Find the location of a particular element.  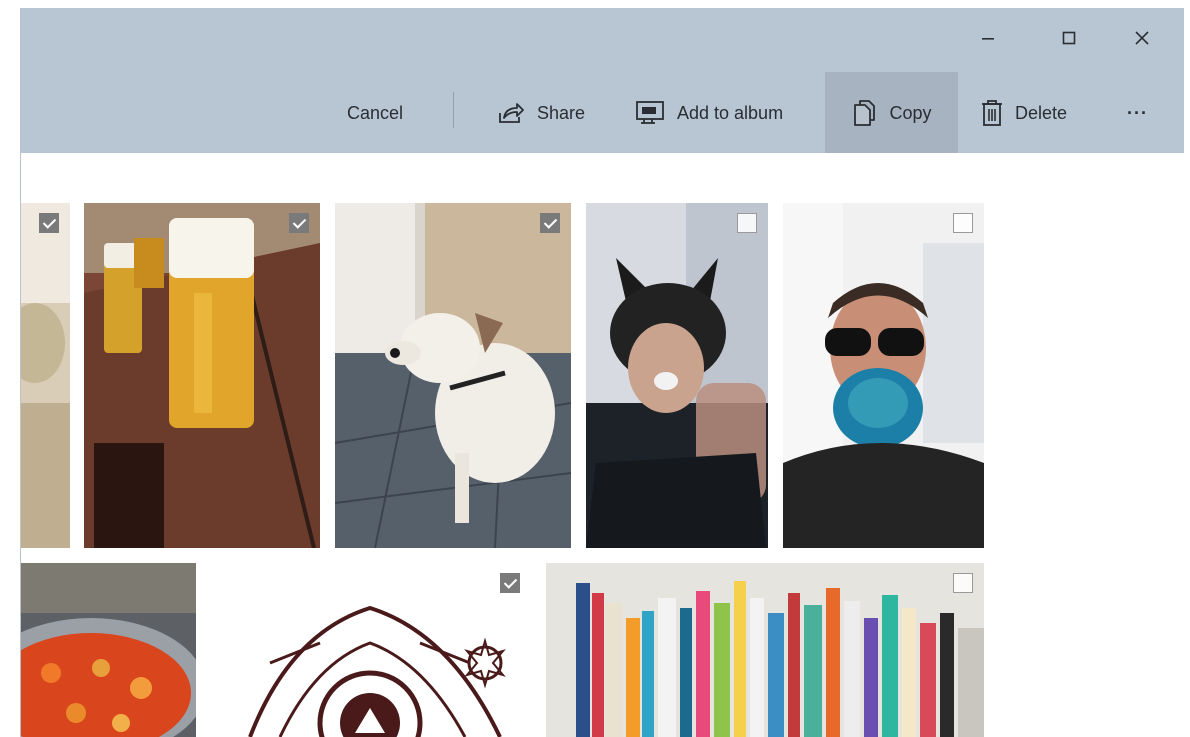

maximize-button is located at coordinates (1069, 38).